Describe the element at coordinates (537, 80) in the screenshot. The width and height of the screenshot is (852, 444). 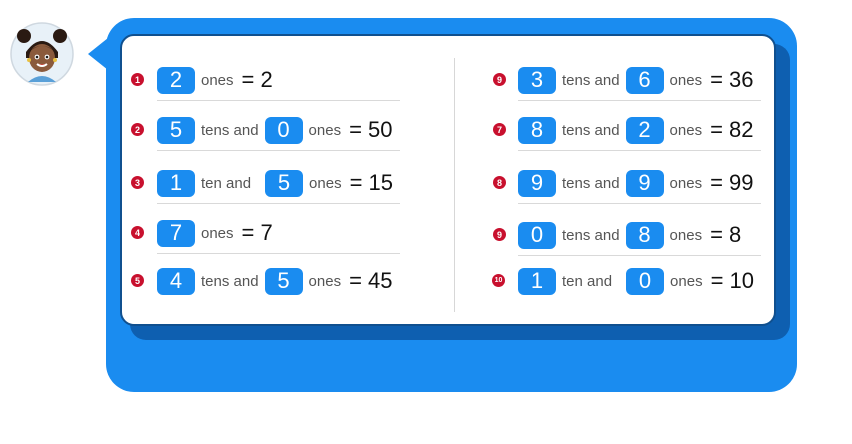
I see `digit-box: 3` at that location.